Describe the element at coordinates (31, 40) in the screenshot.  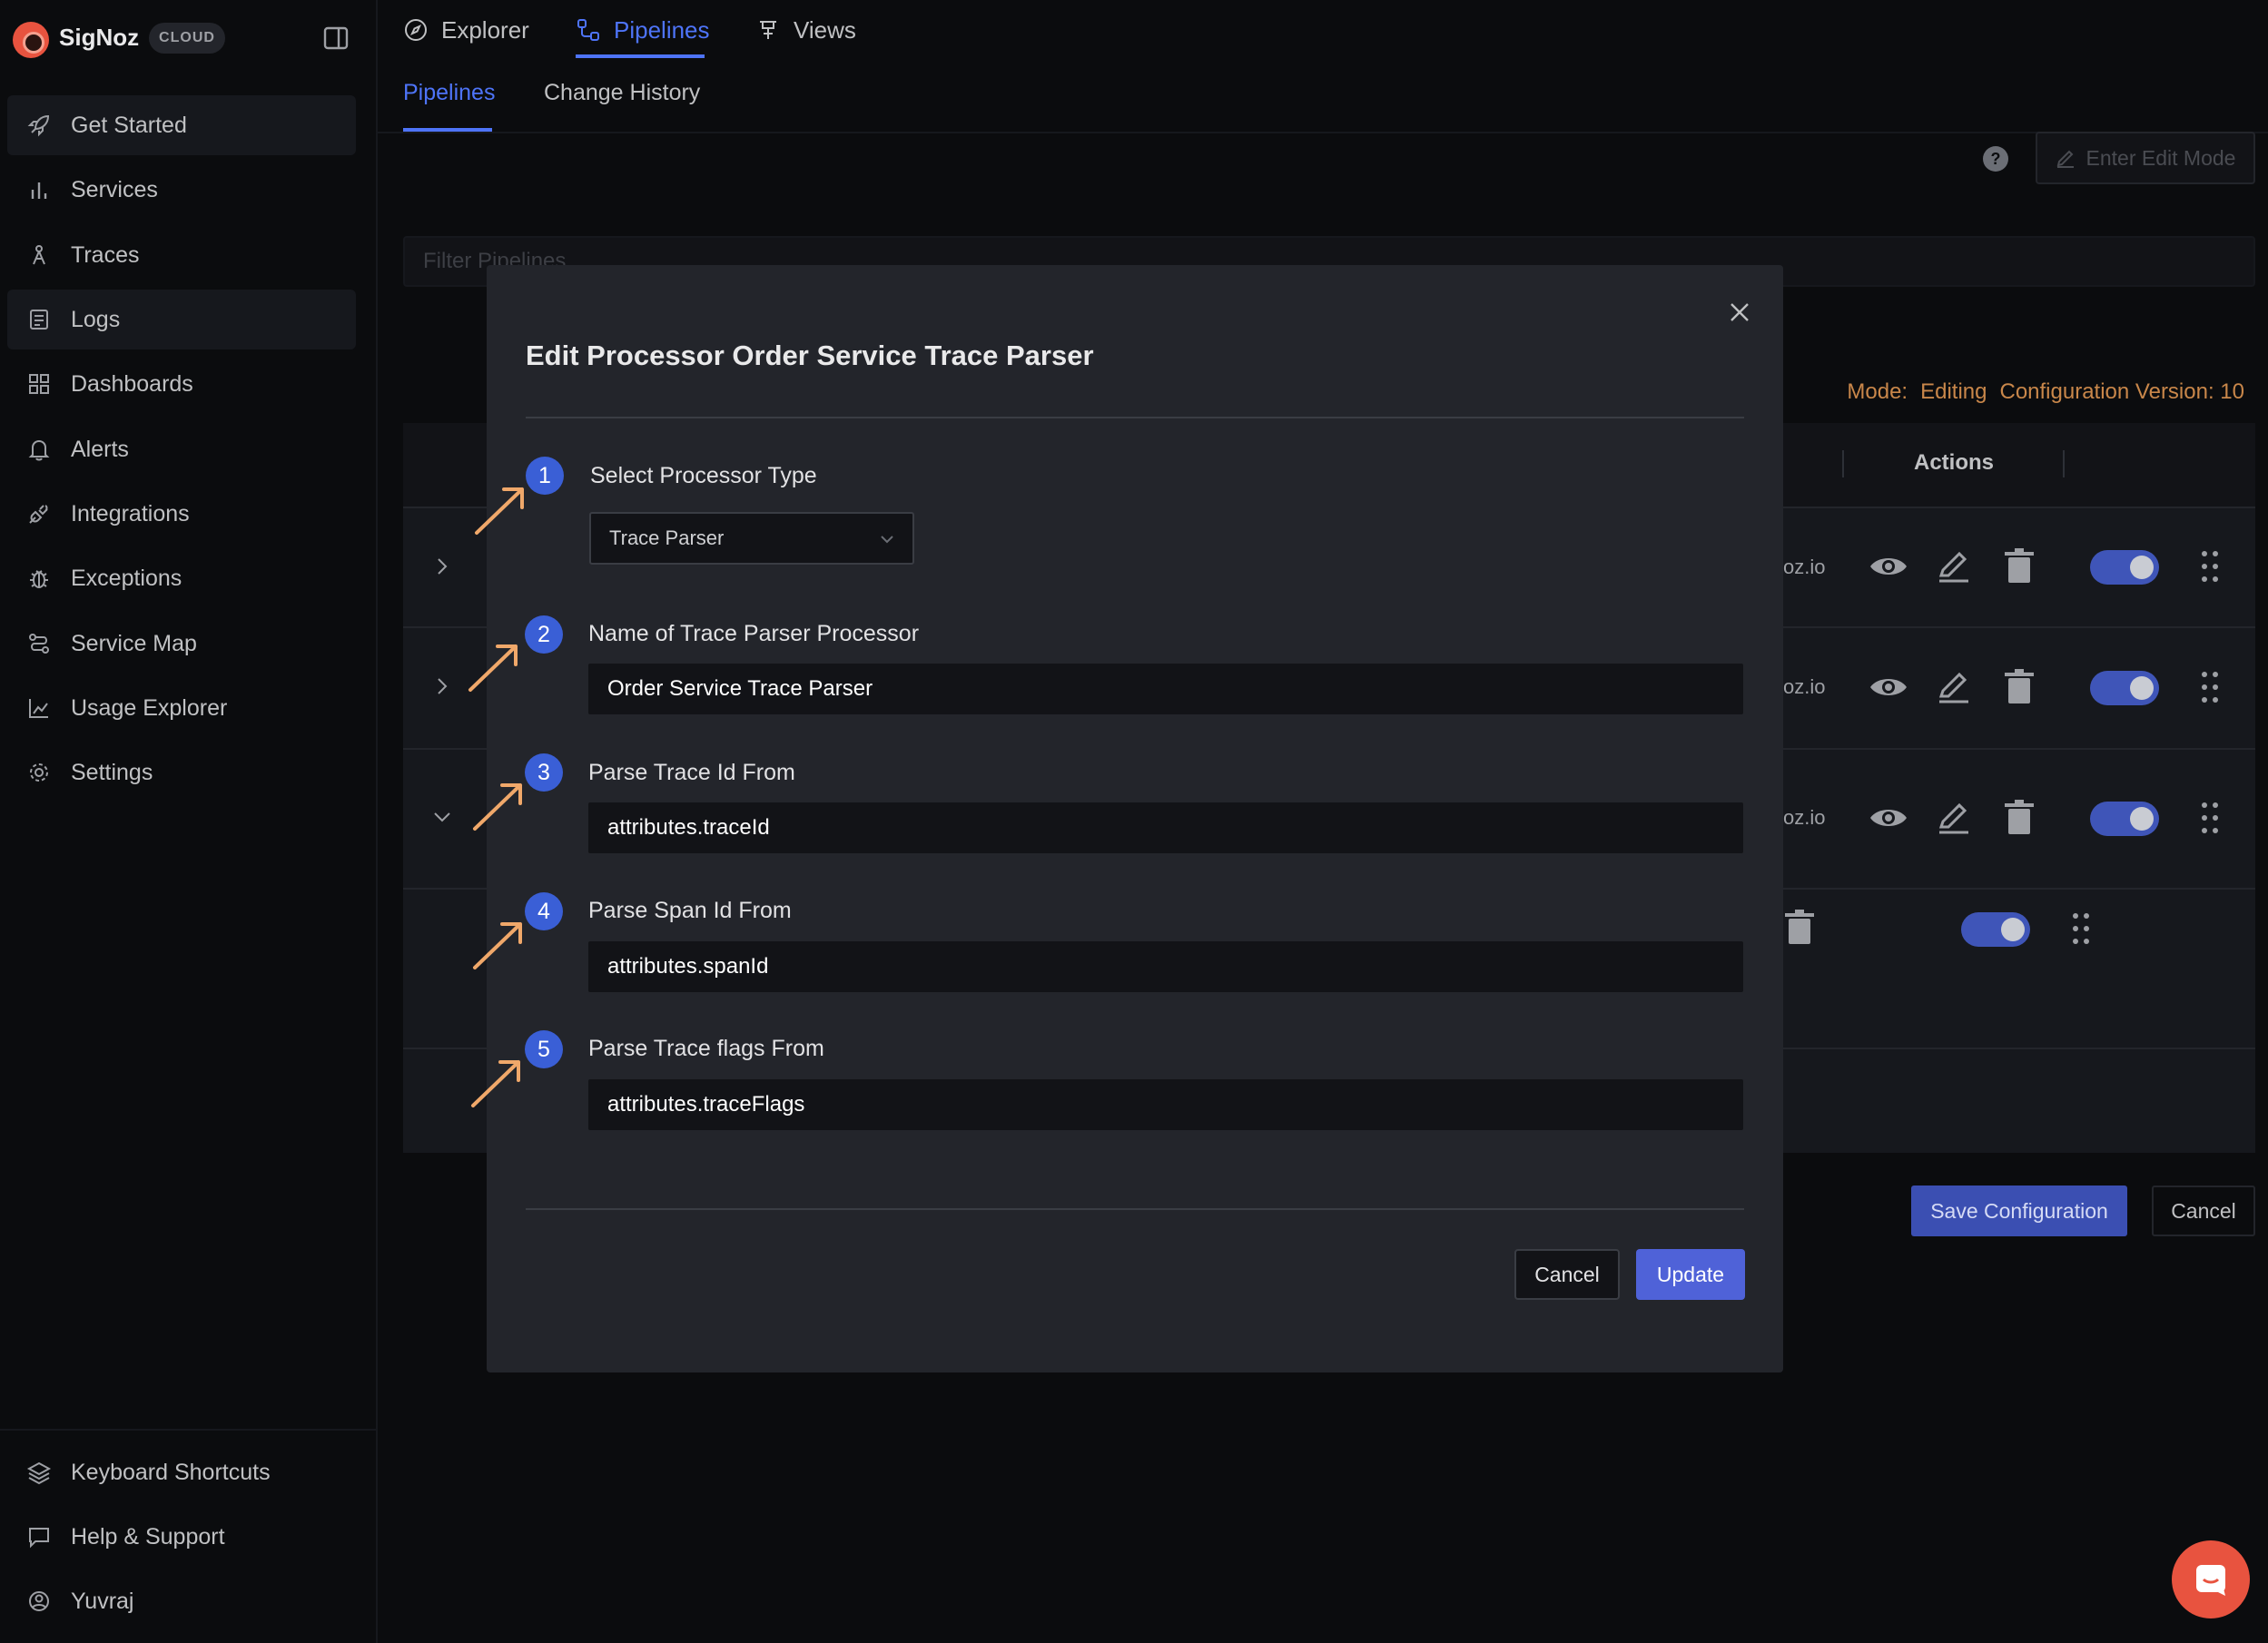
I see `signoz-logo-icon` at that location.